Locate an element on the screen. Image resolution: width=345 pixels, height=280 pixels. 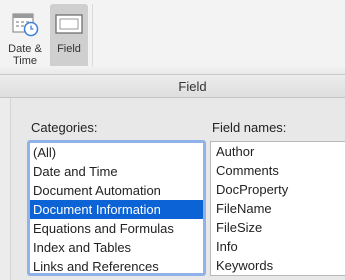
field-name-item-docproperty: DocProperty is located at coordinates (278, 189).